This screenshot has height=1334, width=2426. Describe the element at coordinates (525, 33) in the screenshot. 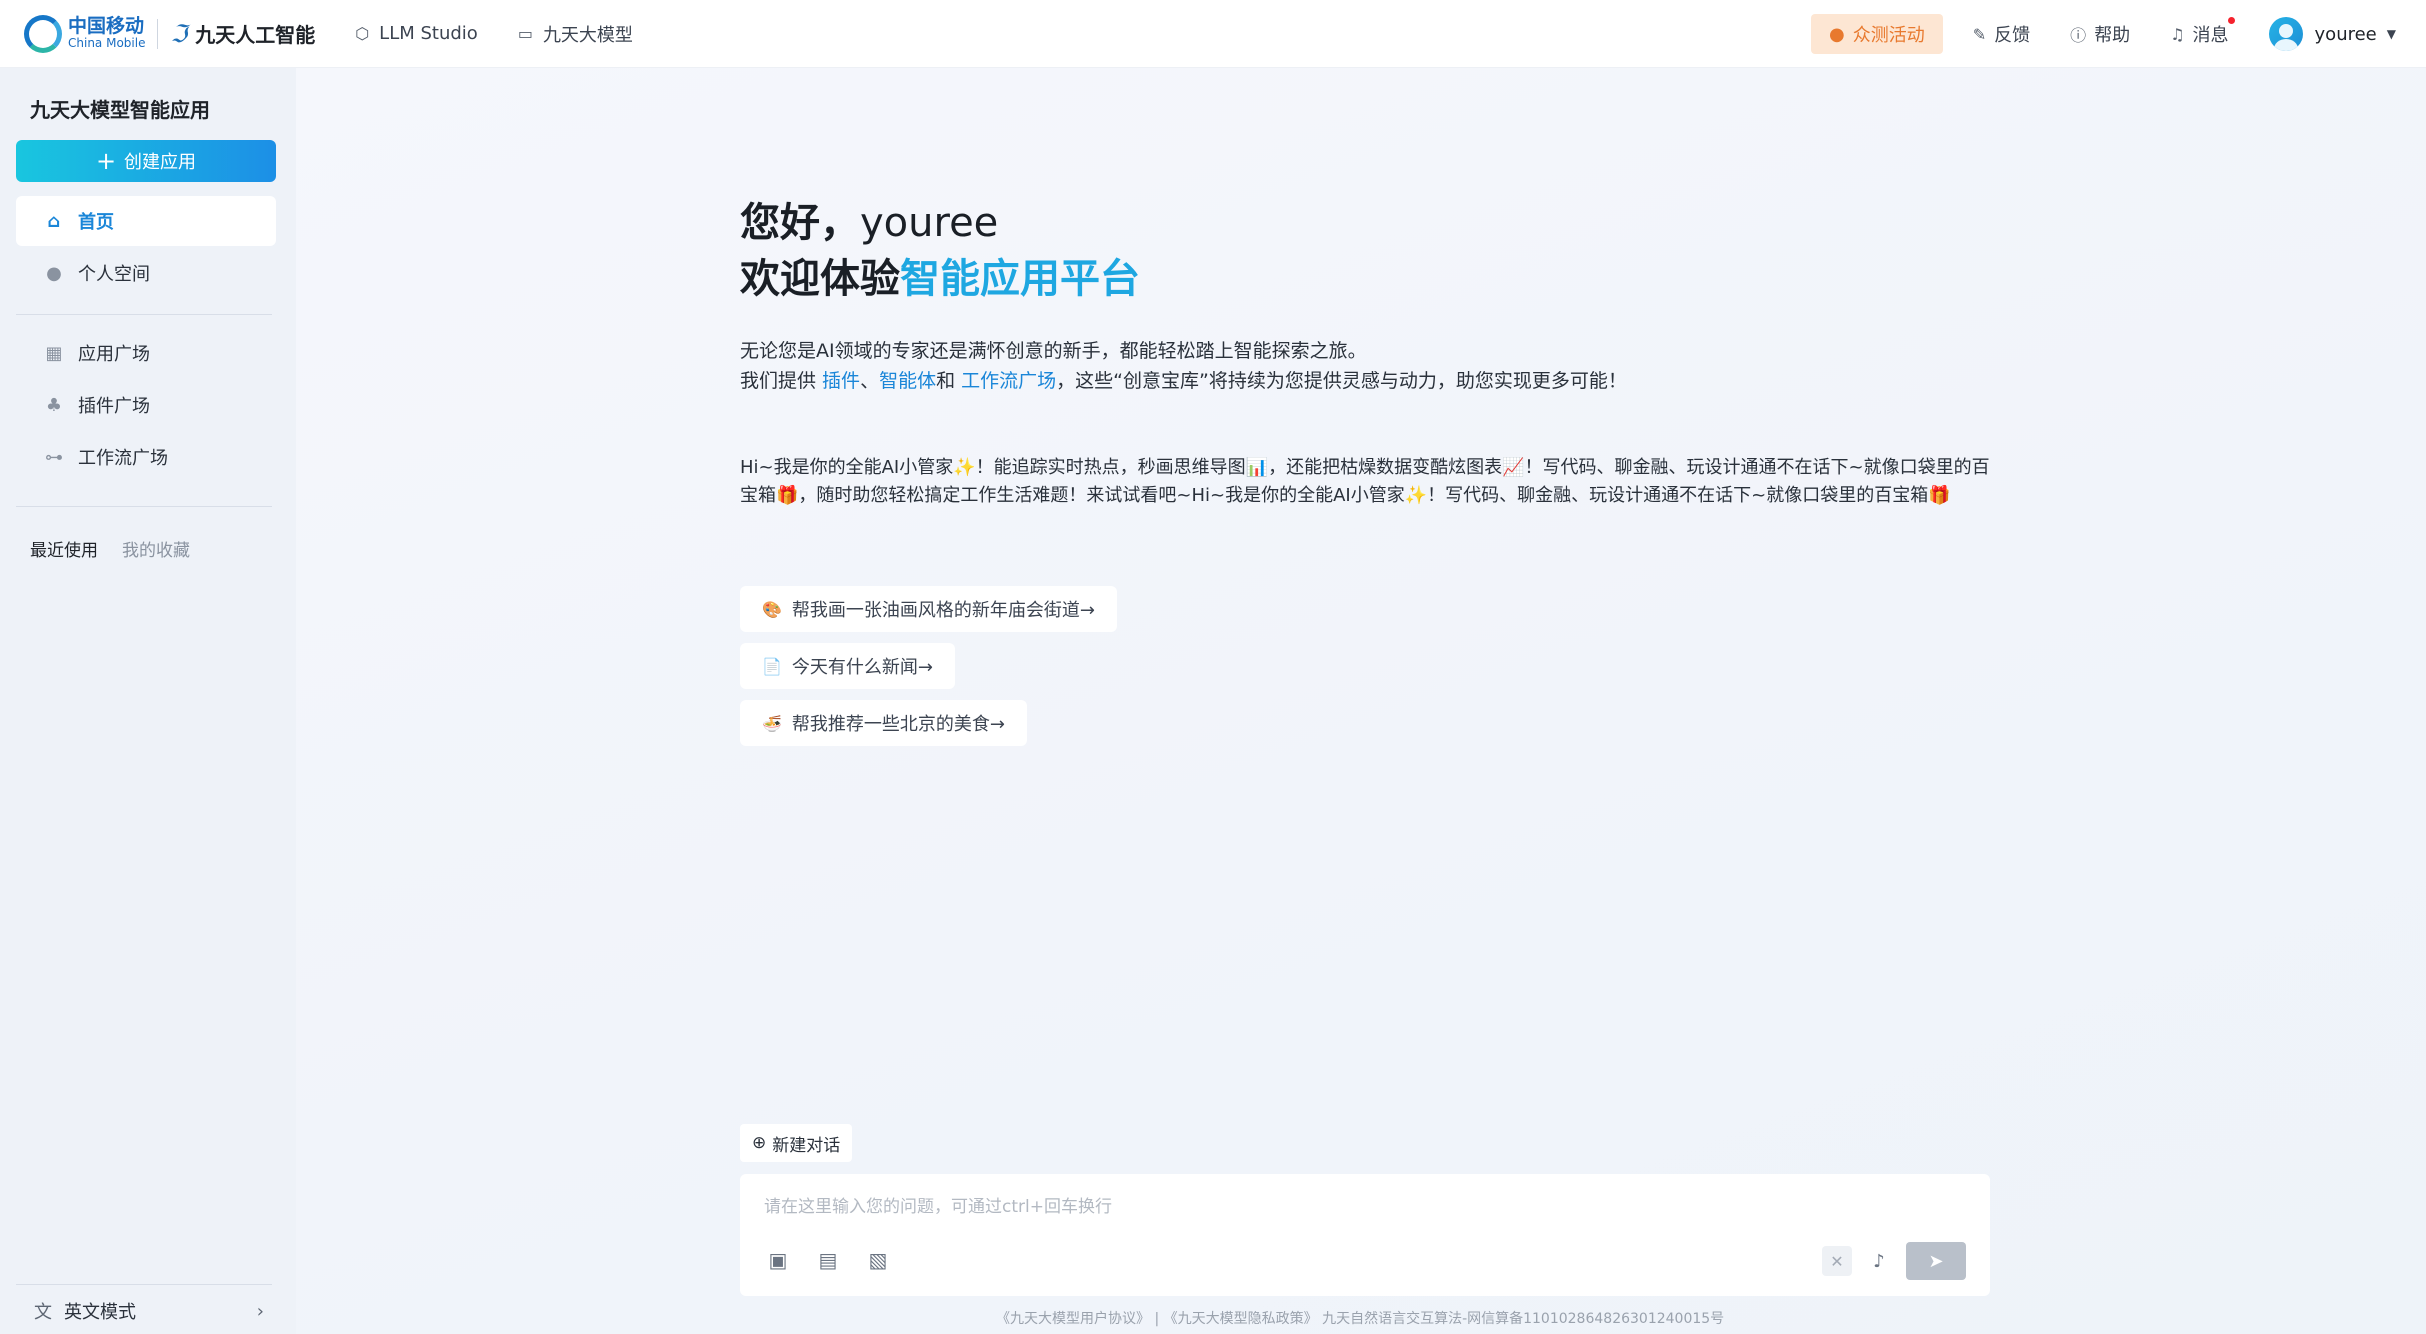

I see `monitor-icon: ▭` at that location.